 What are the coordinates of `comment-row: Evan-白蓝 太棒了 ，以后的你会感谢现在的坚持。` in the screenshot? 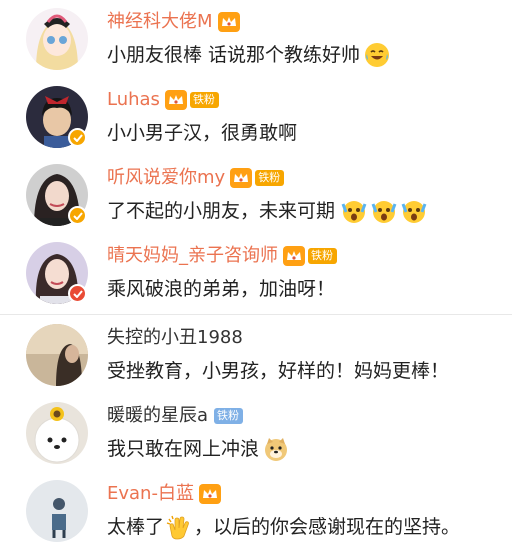 It's located at (256, 511).